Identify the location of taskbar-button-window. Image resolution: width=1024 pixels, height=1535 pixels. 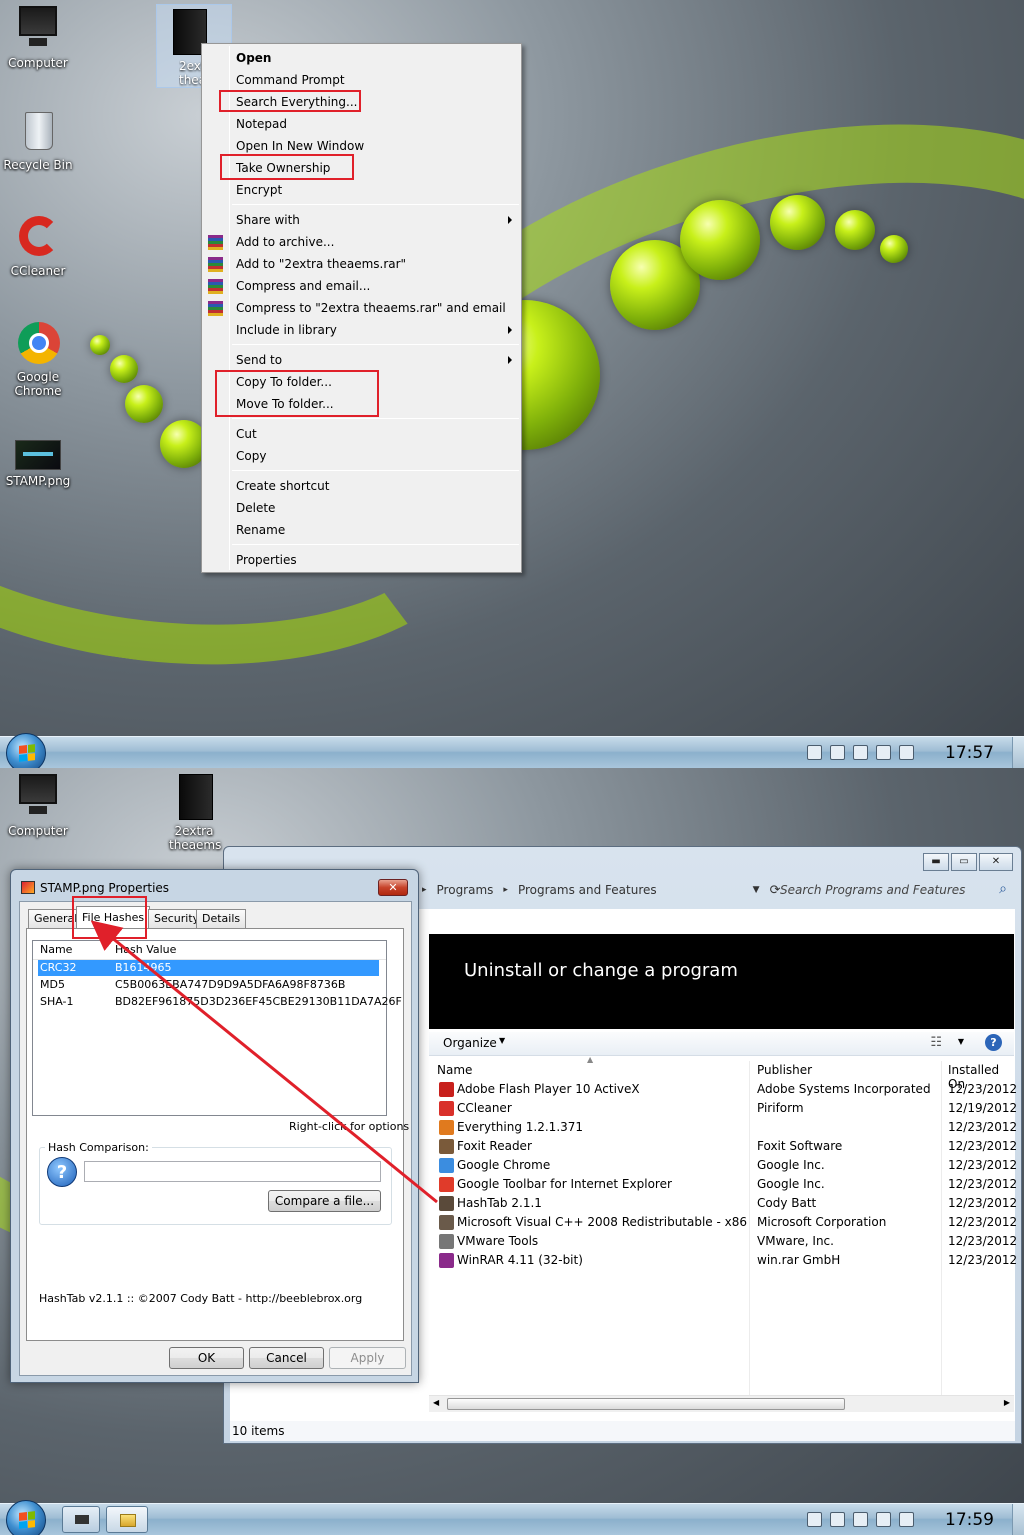
(81, 1519).